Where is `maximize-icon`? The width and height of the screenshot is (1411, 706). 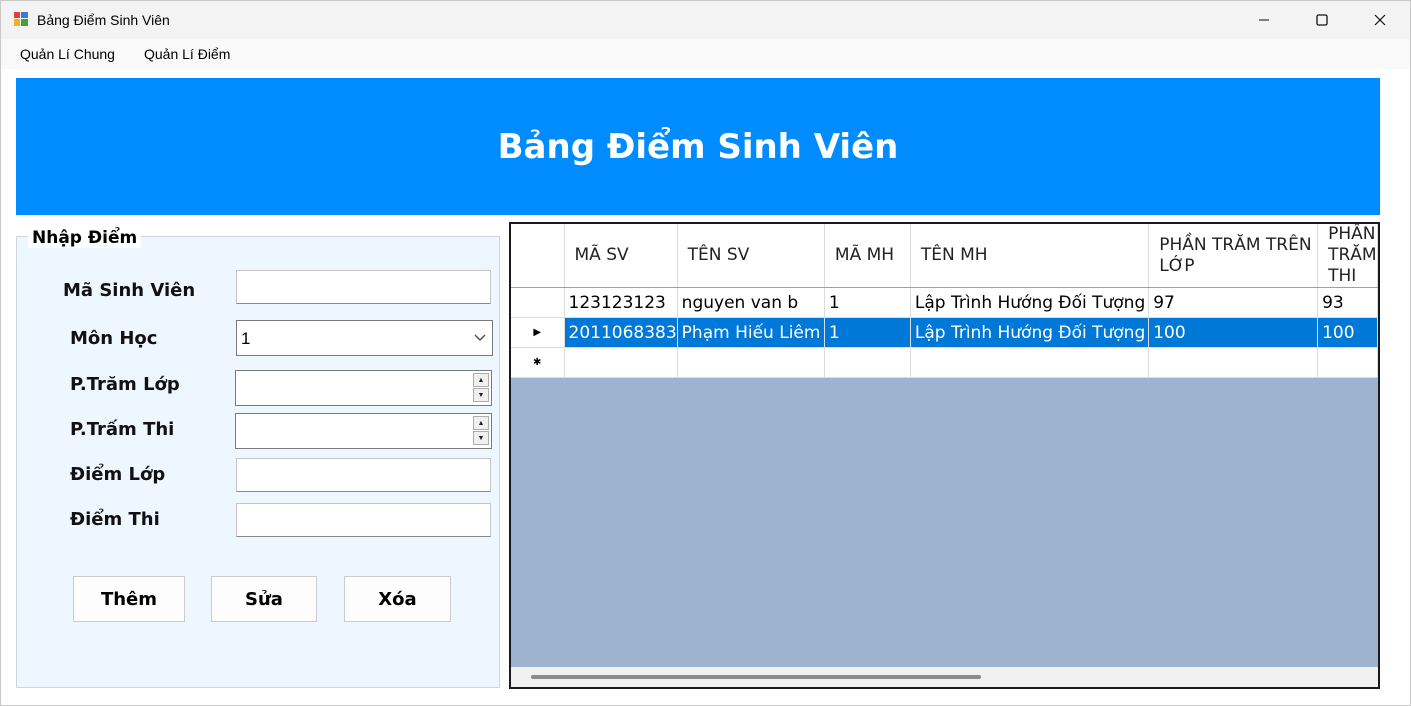
maximize-icon is located at coordinates (1322, 20).